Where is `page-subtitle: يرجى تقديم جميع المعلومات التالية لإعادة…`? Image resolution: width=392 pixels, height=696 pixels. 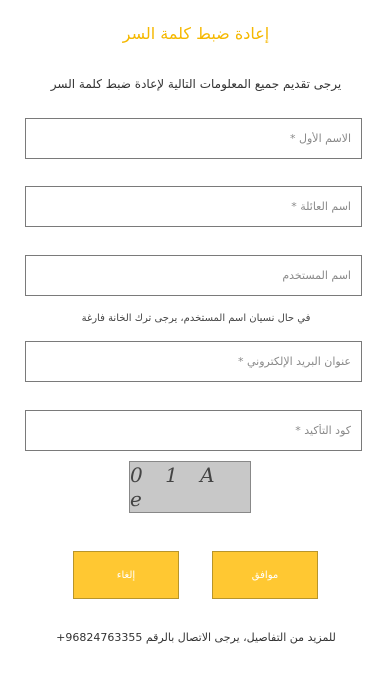 page-subtitle: يرجى تقديم جميع المعلومات التالية لإعادة… is located at coordinates (196, 84).